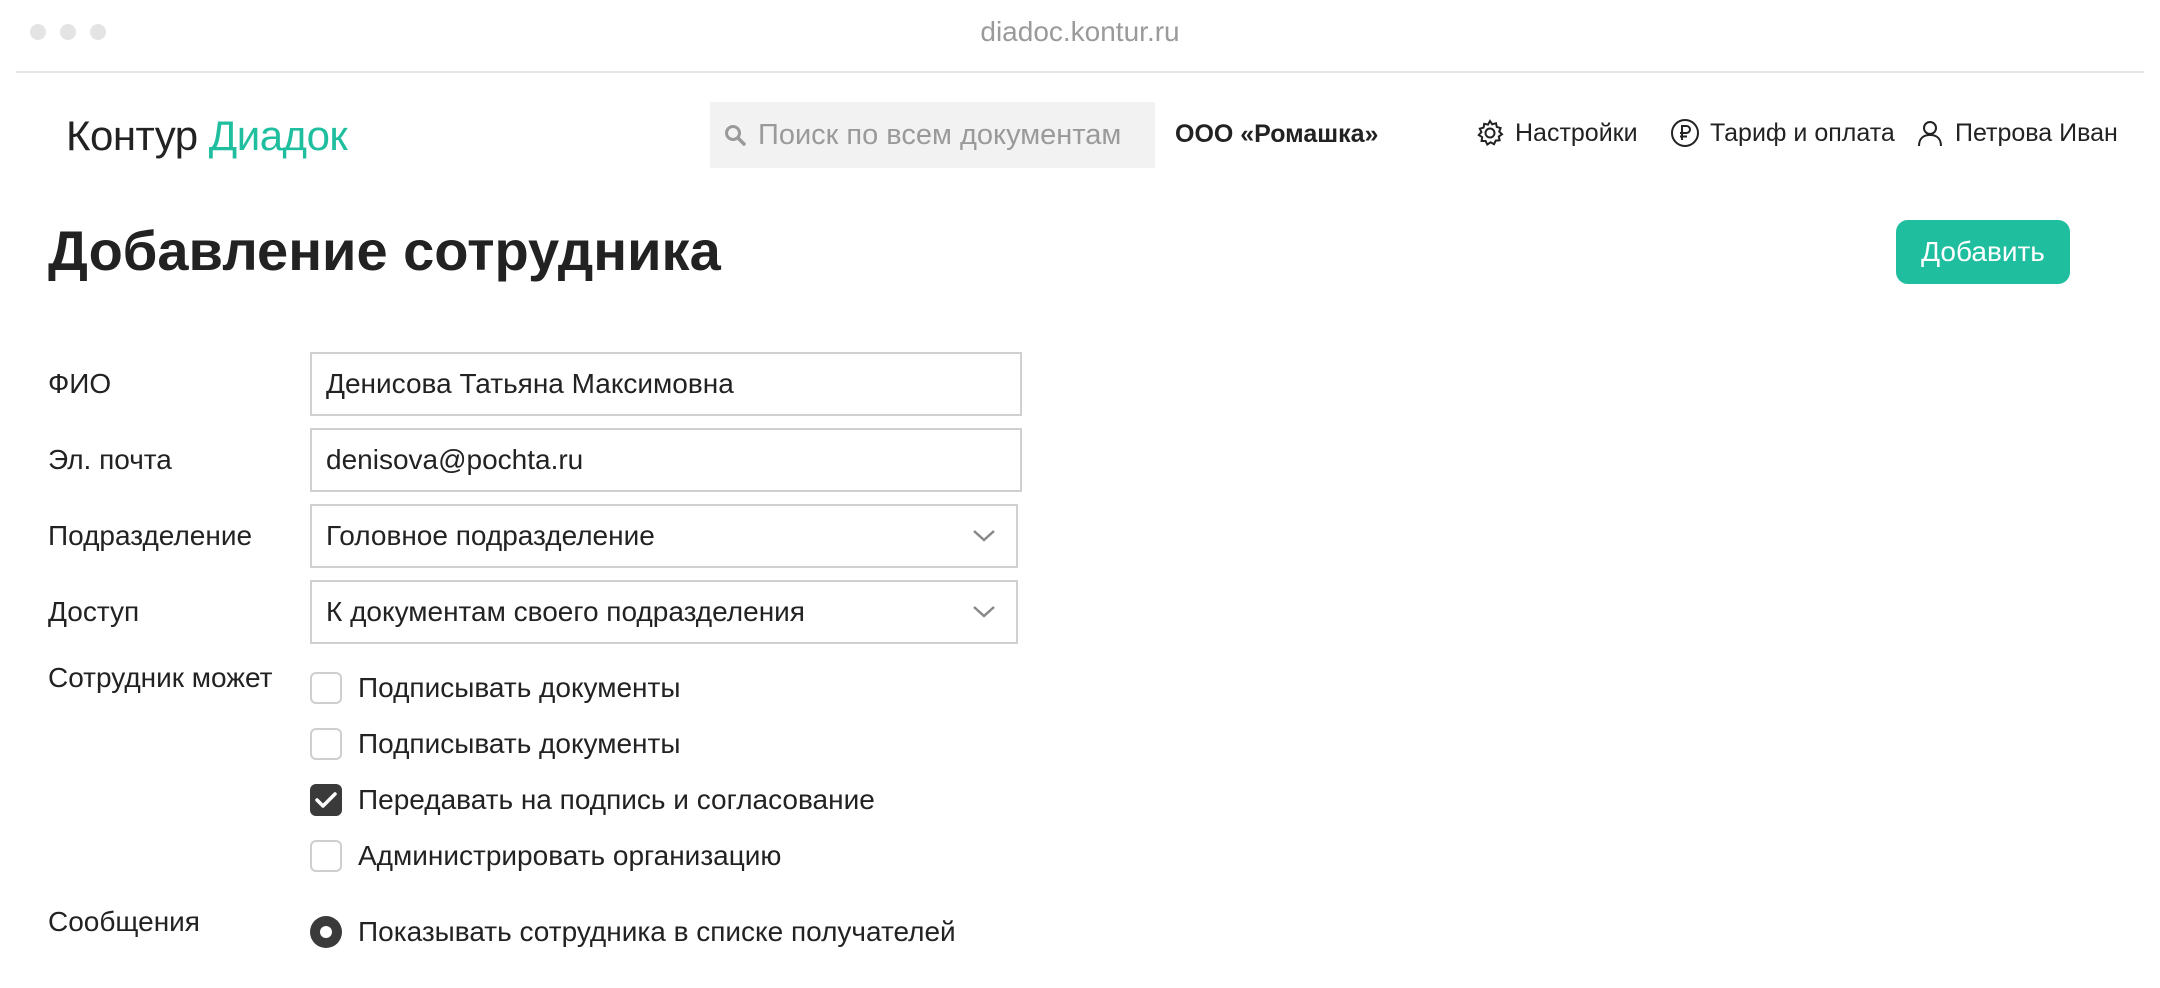 This screenshot has height=988, width=2160. I want to click on permission-checkbox-row: Администрировать организацию, so click(545, 856).